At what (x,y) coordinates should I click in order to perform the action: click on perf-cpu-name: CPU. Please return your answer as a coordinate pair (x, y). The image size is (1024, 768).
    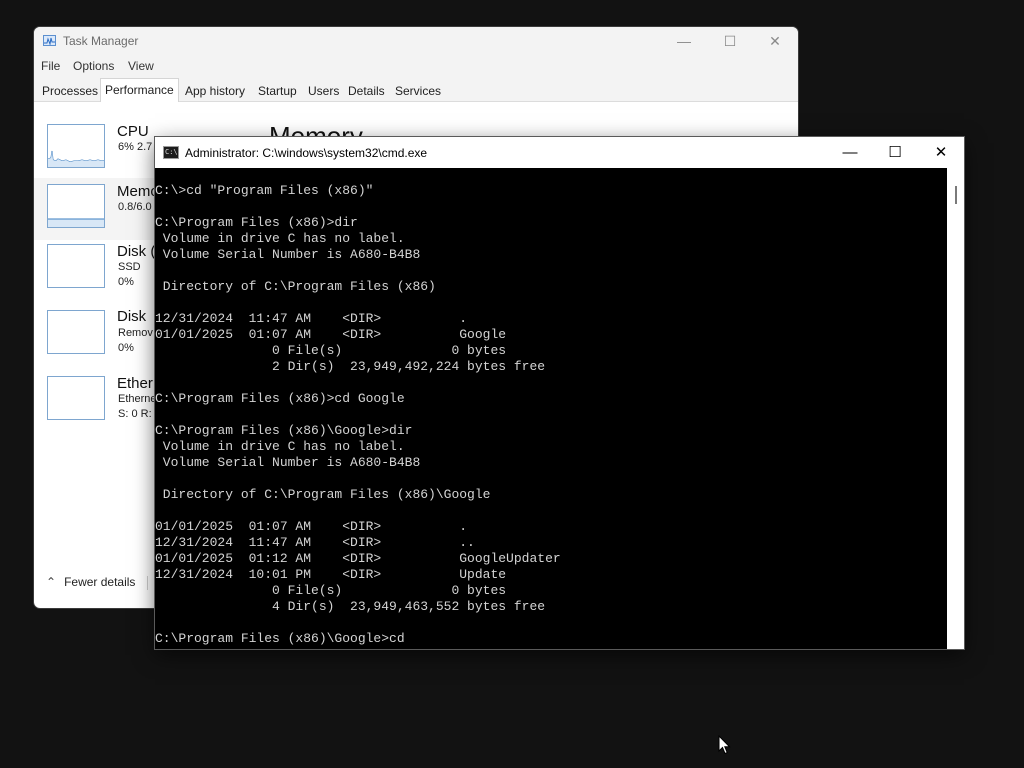
    Looking at the image, I should click on (133, 131).